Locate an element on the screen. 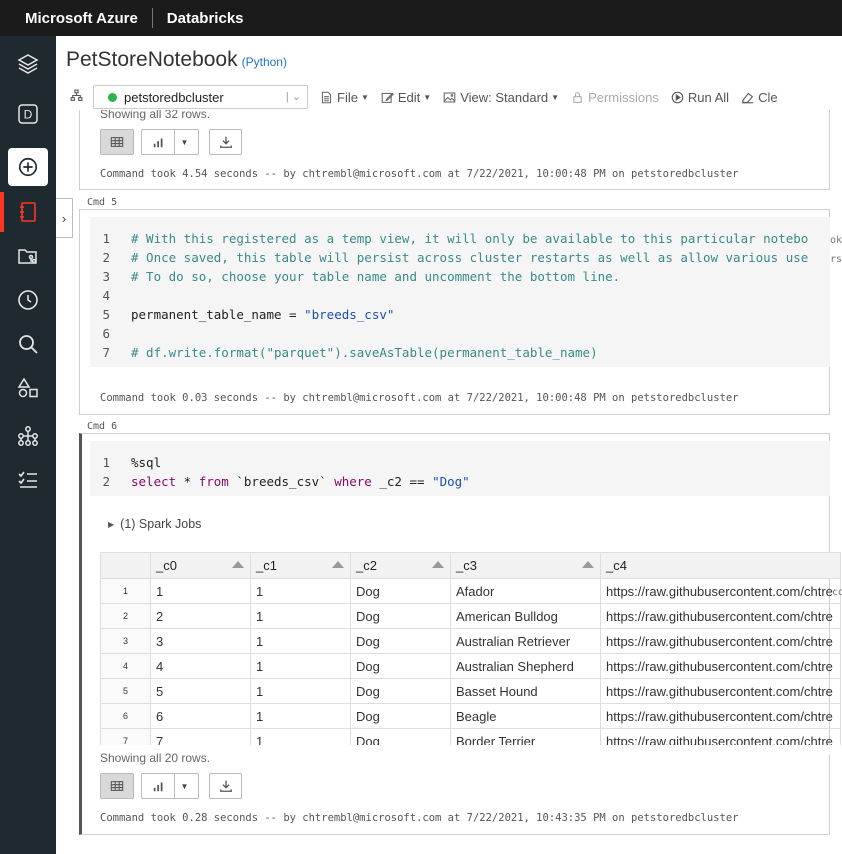  table-header-row: _c0 _c1 _c2 _c3 _c4 is located at coordinates (470, 565).